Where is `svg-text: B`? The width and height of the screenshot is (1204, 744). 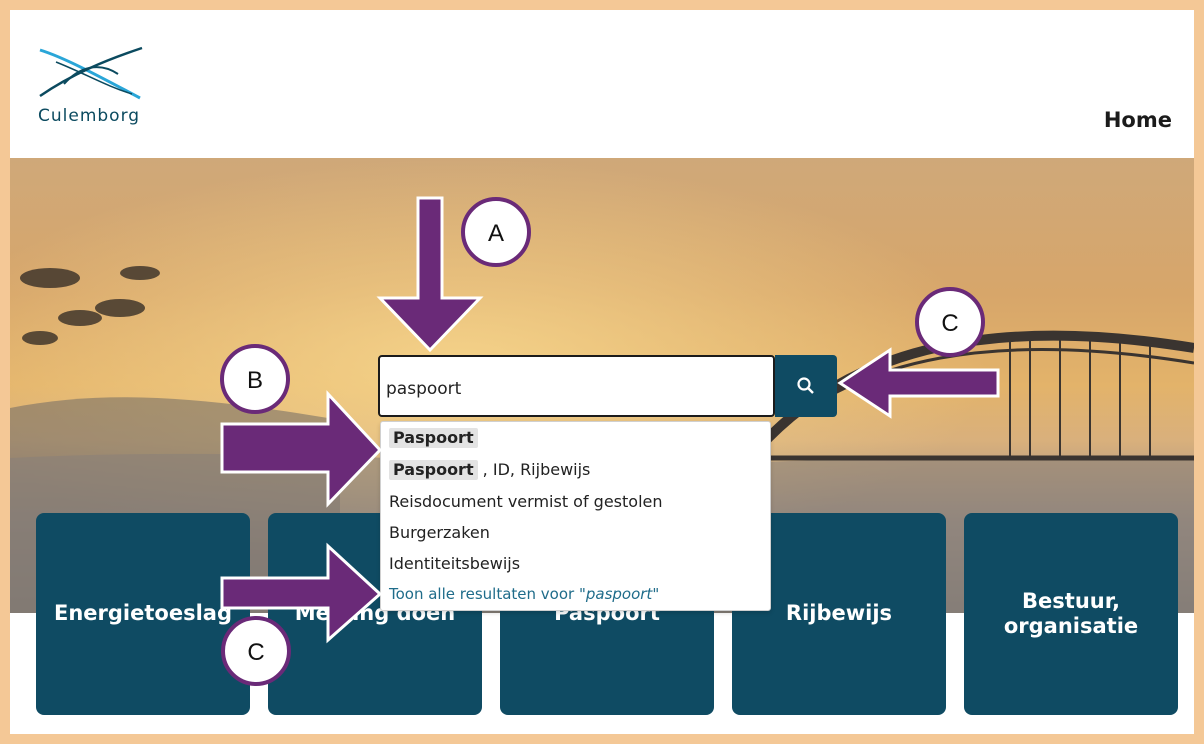 svg-text: B is located at coordinates (255, 380).